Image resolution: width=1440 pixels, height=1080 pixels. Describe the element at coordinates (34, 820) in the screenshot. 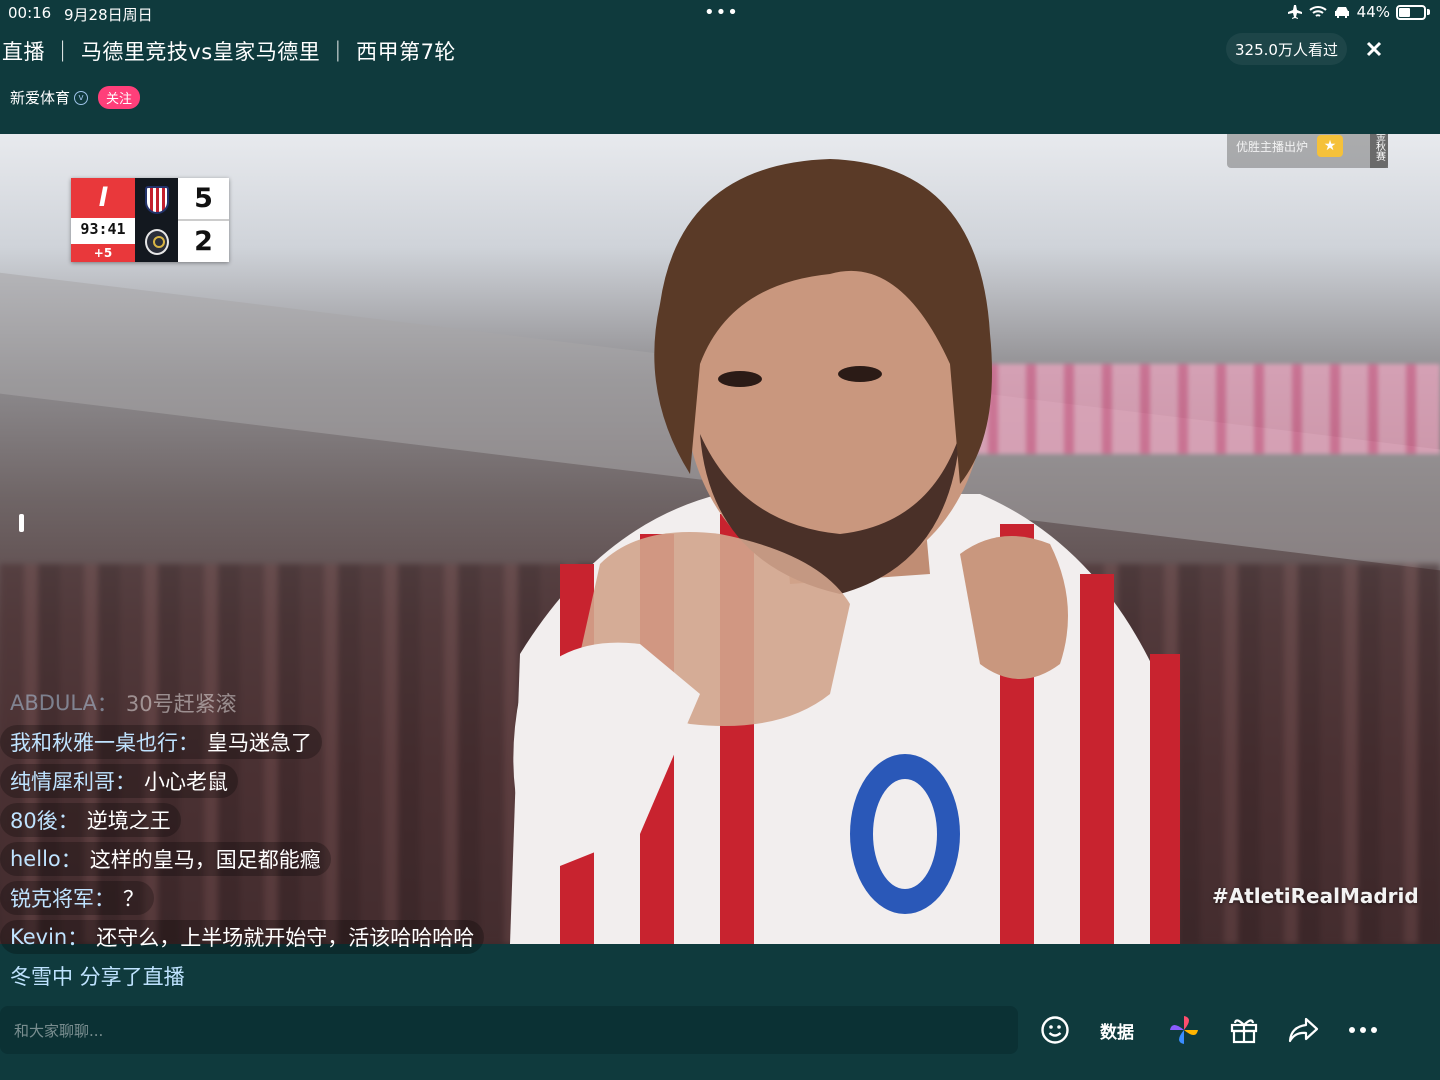

I see `chat-username: 80後` at that location.